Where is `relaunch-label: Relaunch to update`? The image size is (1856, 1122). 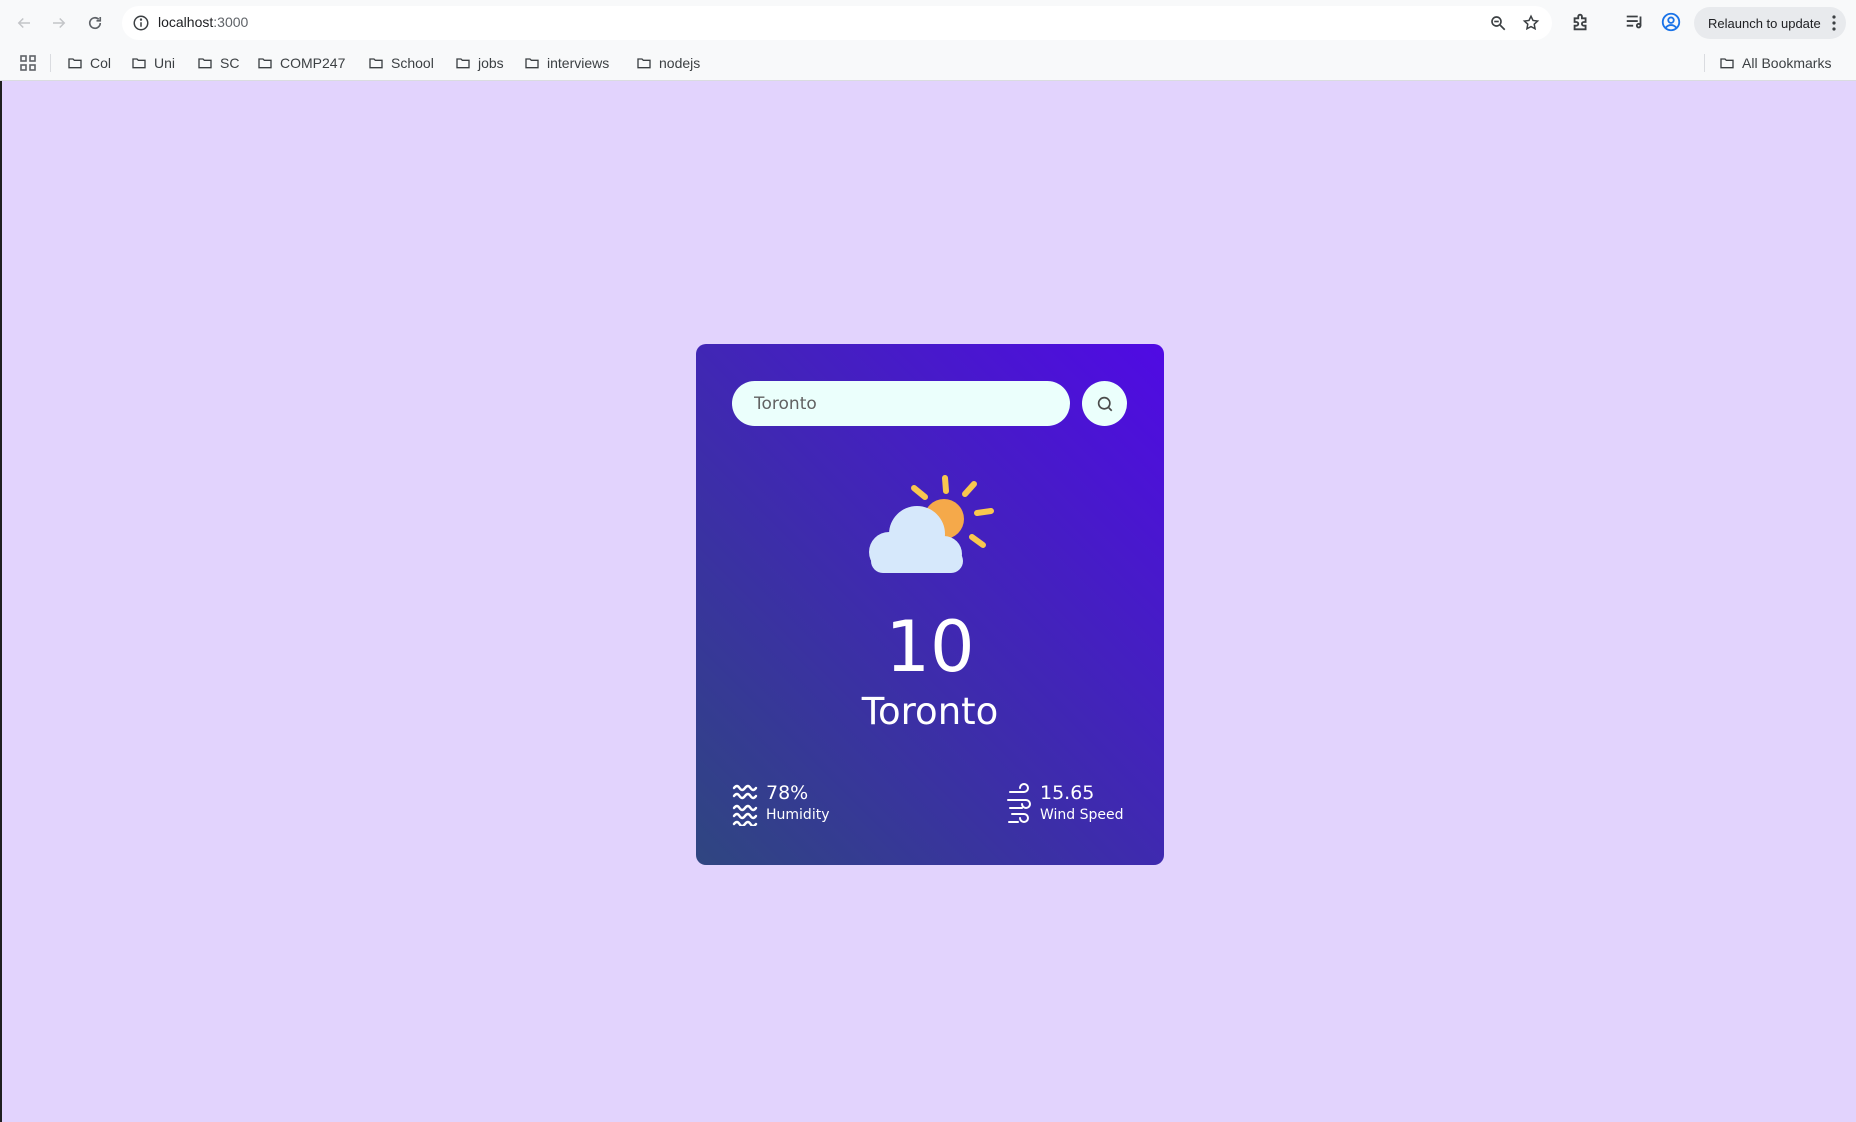 relaunch-label: Relaunch to update is located at coordinates (1764, 23).